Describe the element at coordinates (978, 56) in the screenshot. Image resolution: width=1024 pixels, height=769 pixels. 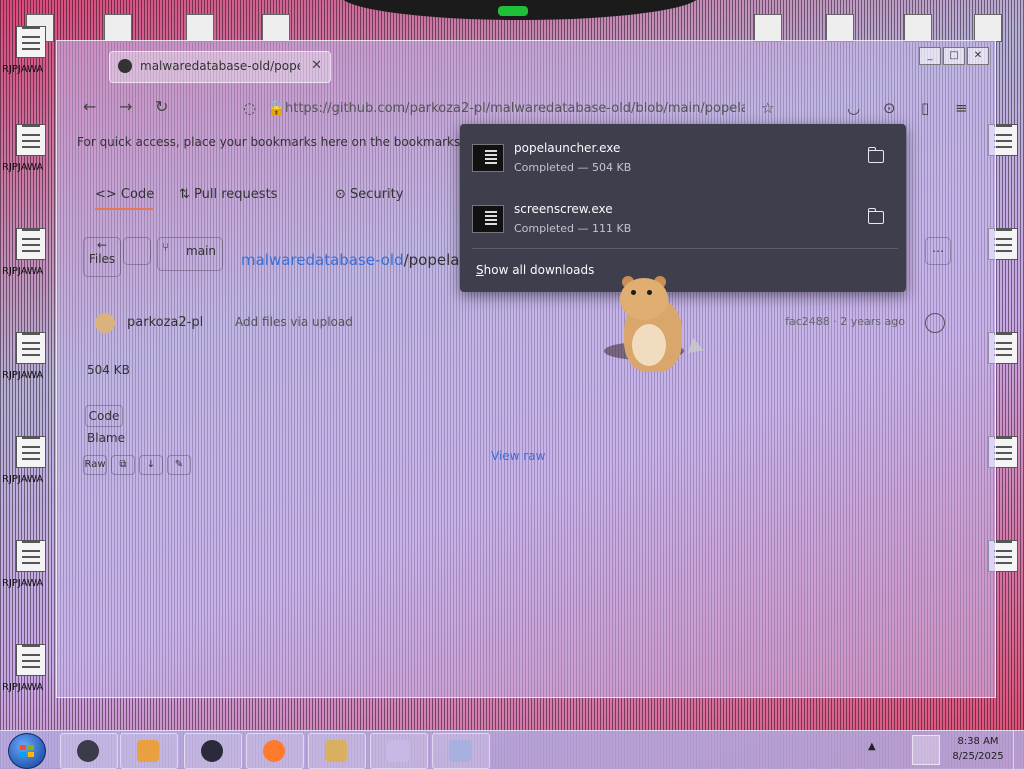
I see `close-window-button: ✕` at that location.